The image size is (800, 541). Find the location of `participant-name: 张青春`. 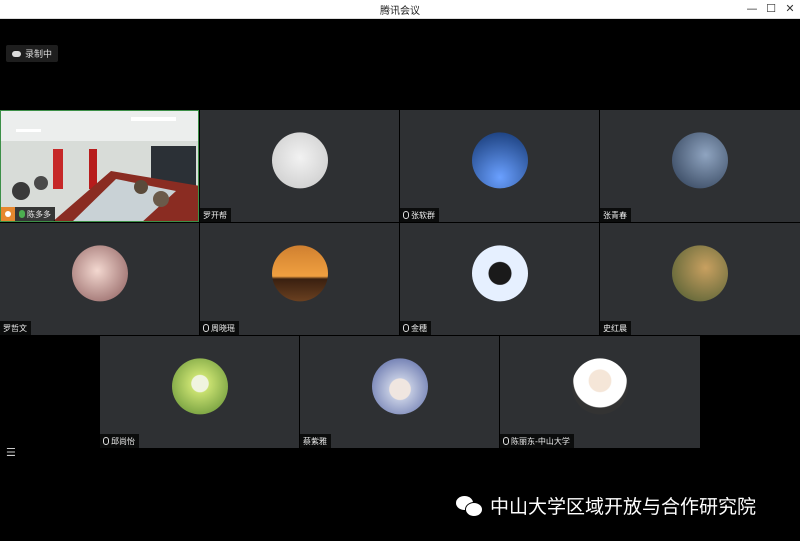

participant-name: 张青春 is located at coordinates (615, 215).